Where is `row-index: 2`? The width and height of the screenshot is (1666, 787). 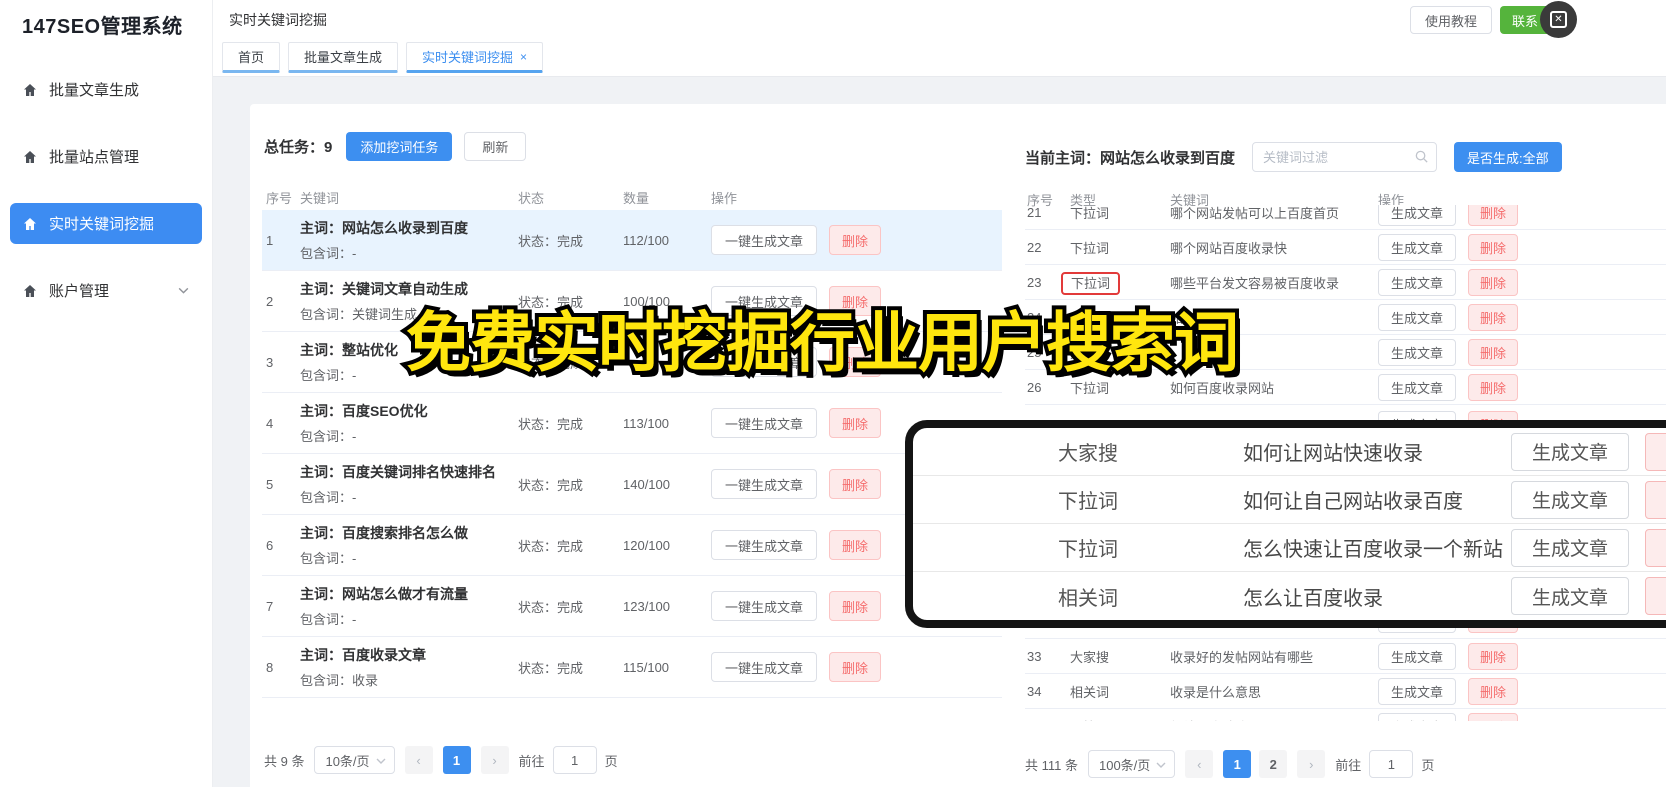 row-index: 2 is located at coordinates (270, 301).